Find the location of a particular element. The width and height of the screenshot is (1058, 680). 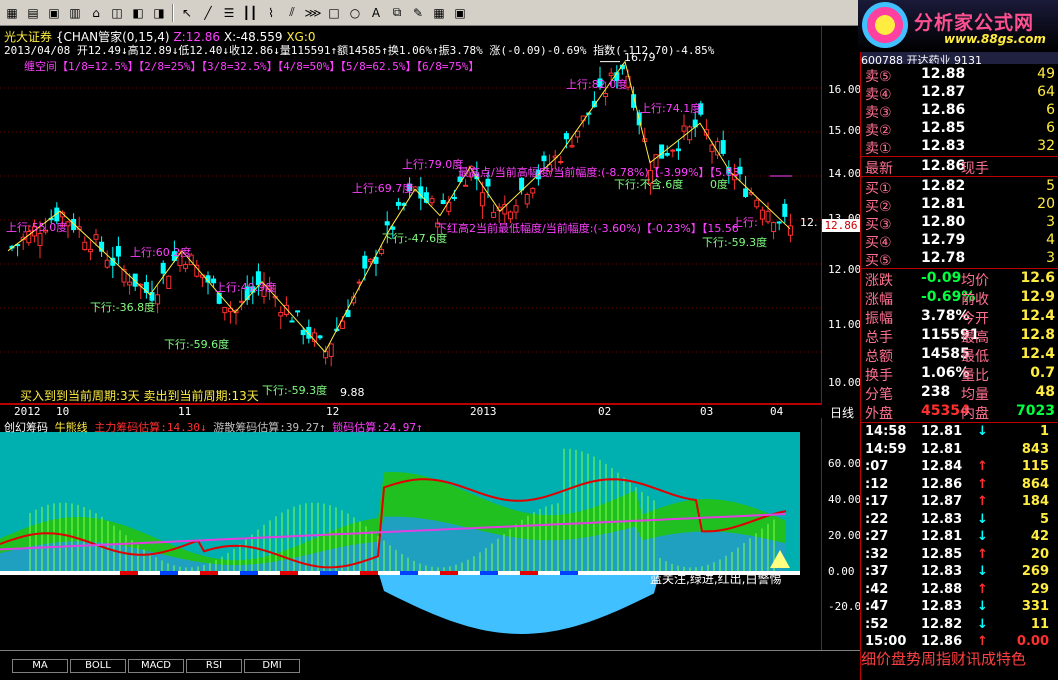

tick-time: :22 is located at coordinates (877, 519).